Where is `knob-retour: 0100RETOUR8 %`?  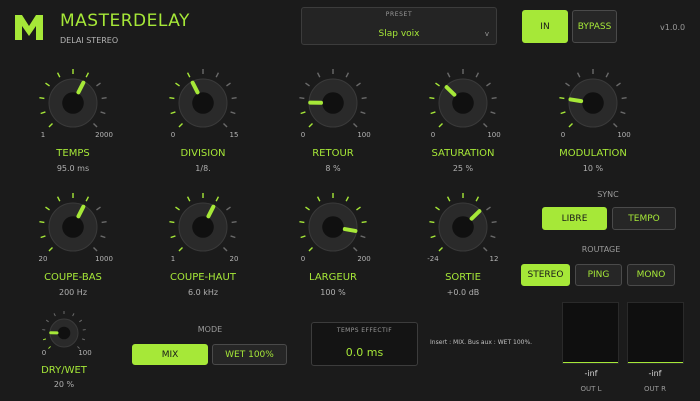 knob-retour: 0100RETOUR8 % is located at coordinates (333, 123).